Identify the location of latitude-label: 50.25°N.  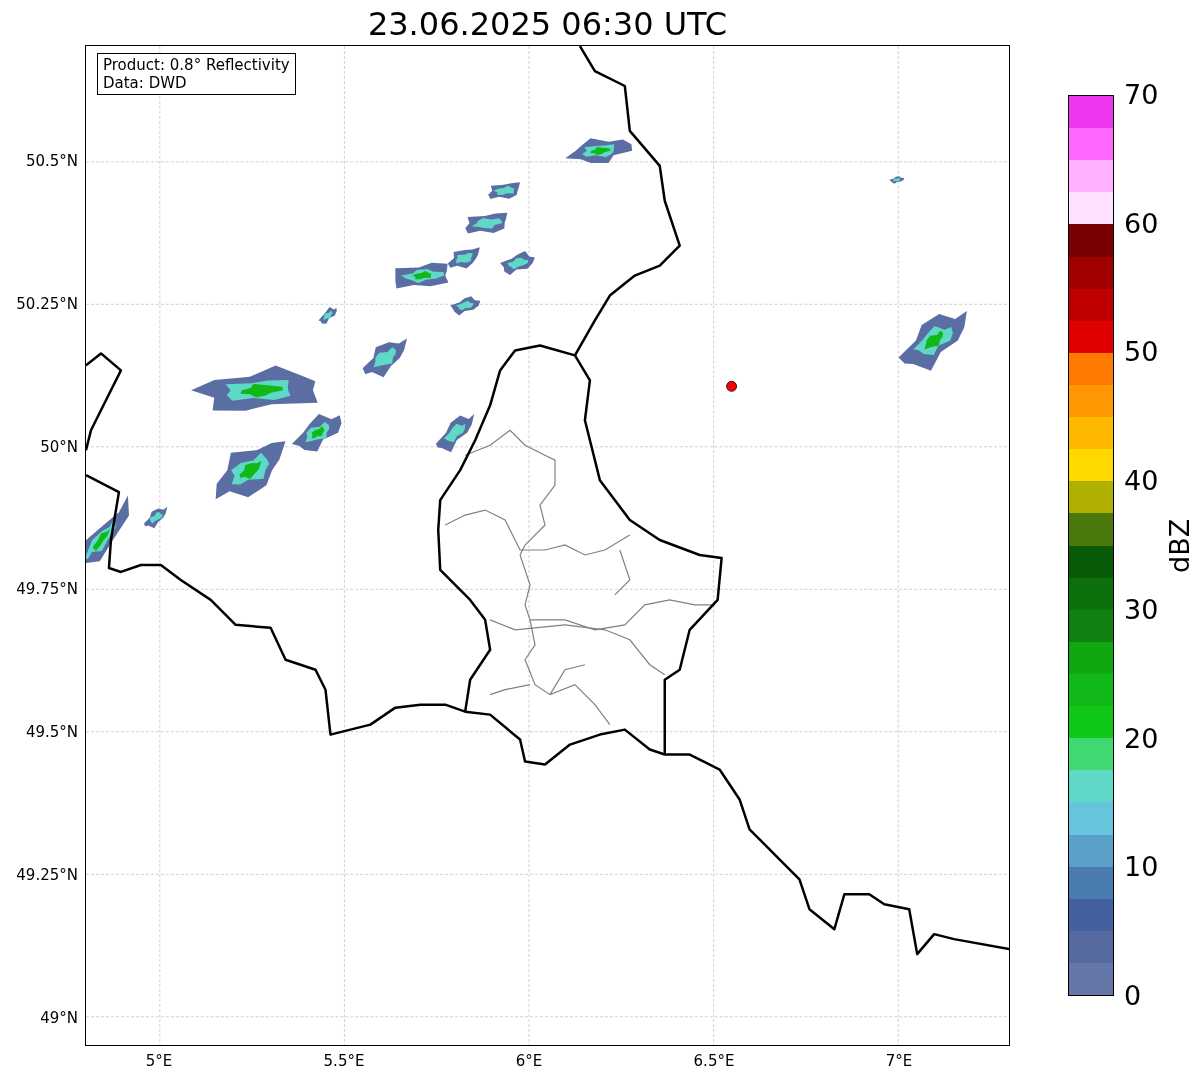
(47, 303).